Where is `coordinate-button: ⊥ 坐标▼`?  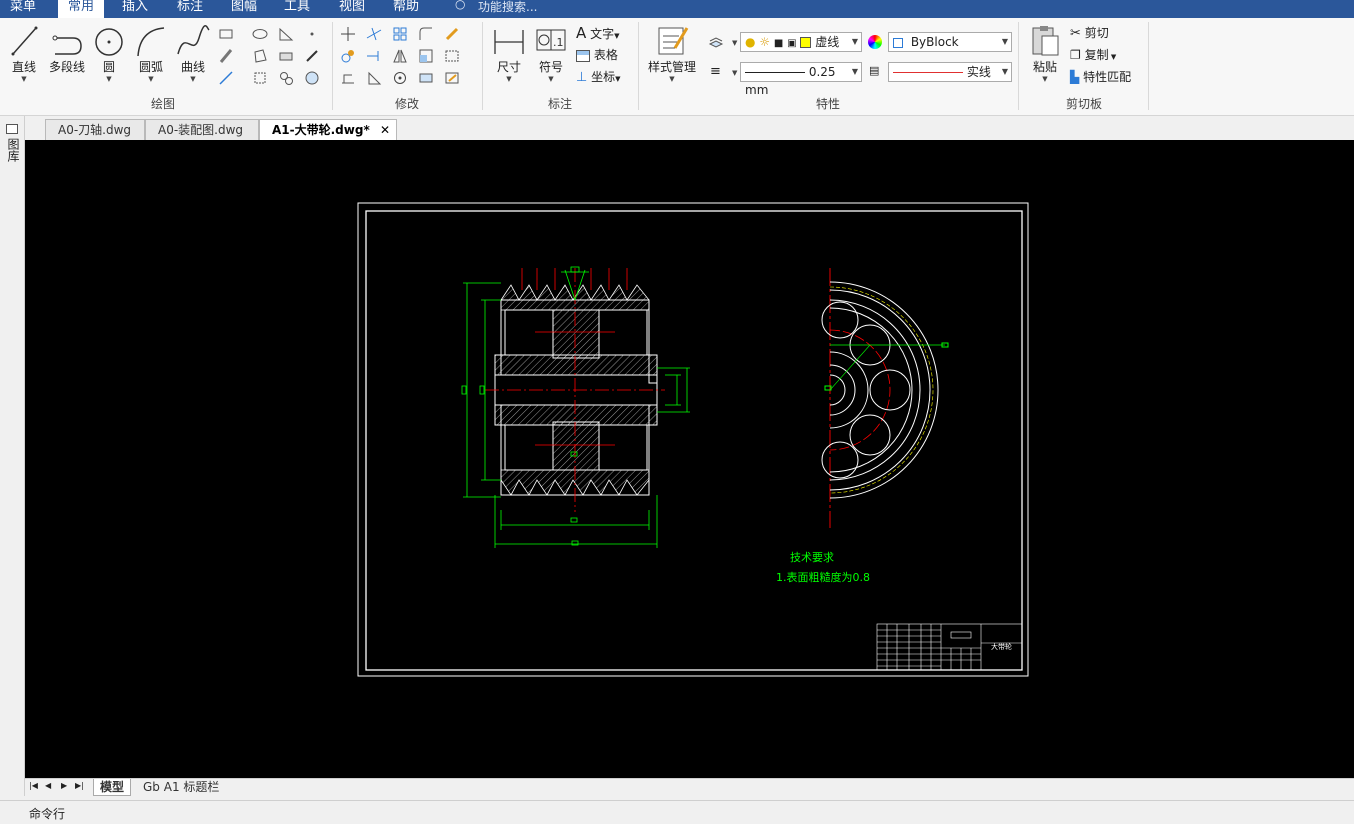
coordinate-button: ⊥ 坐标▼ is located at coordinates (598, 76).